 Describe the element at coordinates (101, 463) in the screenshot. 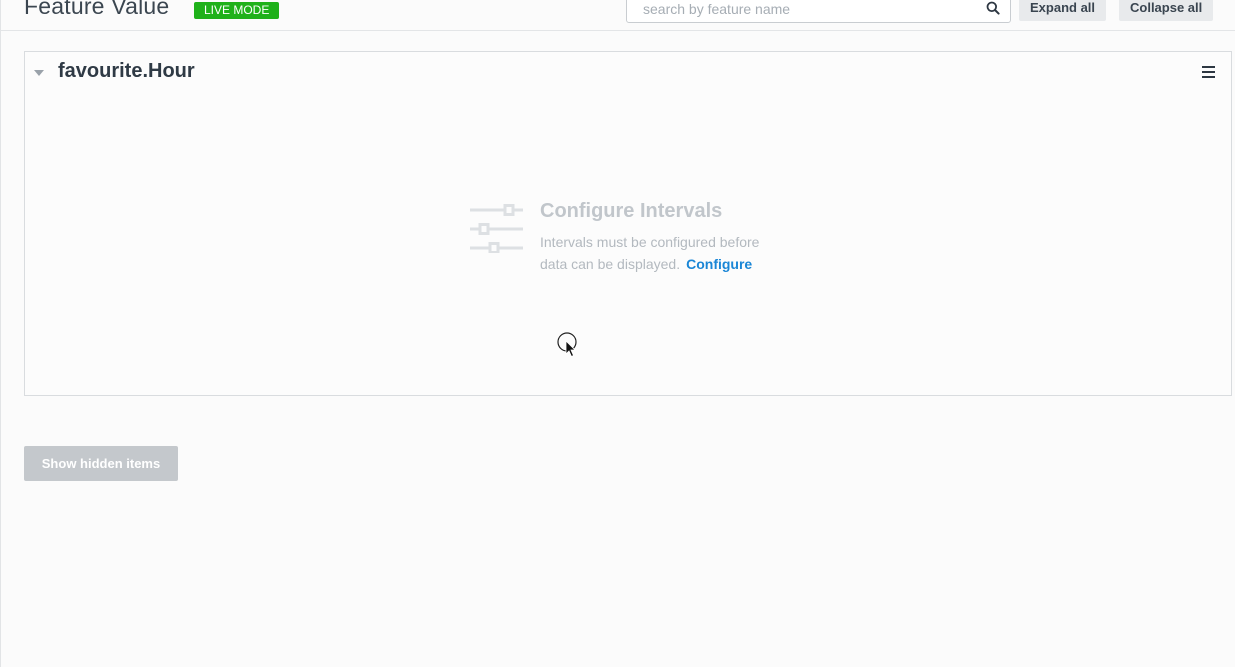

I see `show-hidden-items-button: Show hidden items` at that location.